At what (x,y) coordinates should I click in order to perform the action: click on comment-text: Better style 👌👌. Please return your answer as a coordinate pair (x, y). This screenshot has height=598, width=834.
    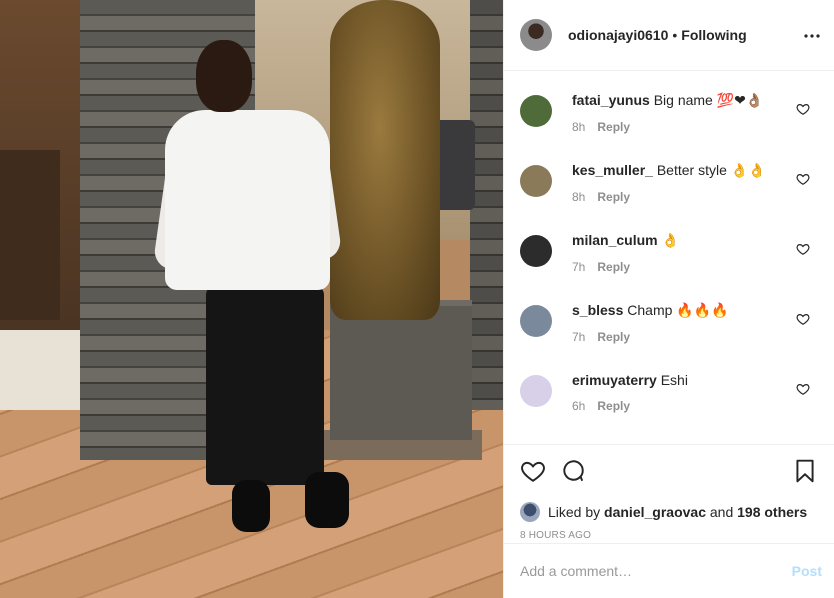
    Looking at the image, I should click on (711, 170).